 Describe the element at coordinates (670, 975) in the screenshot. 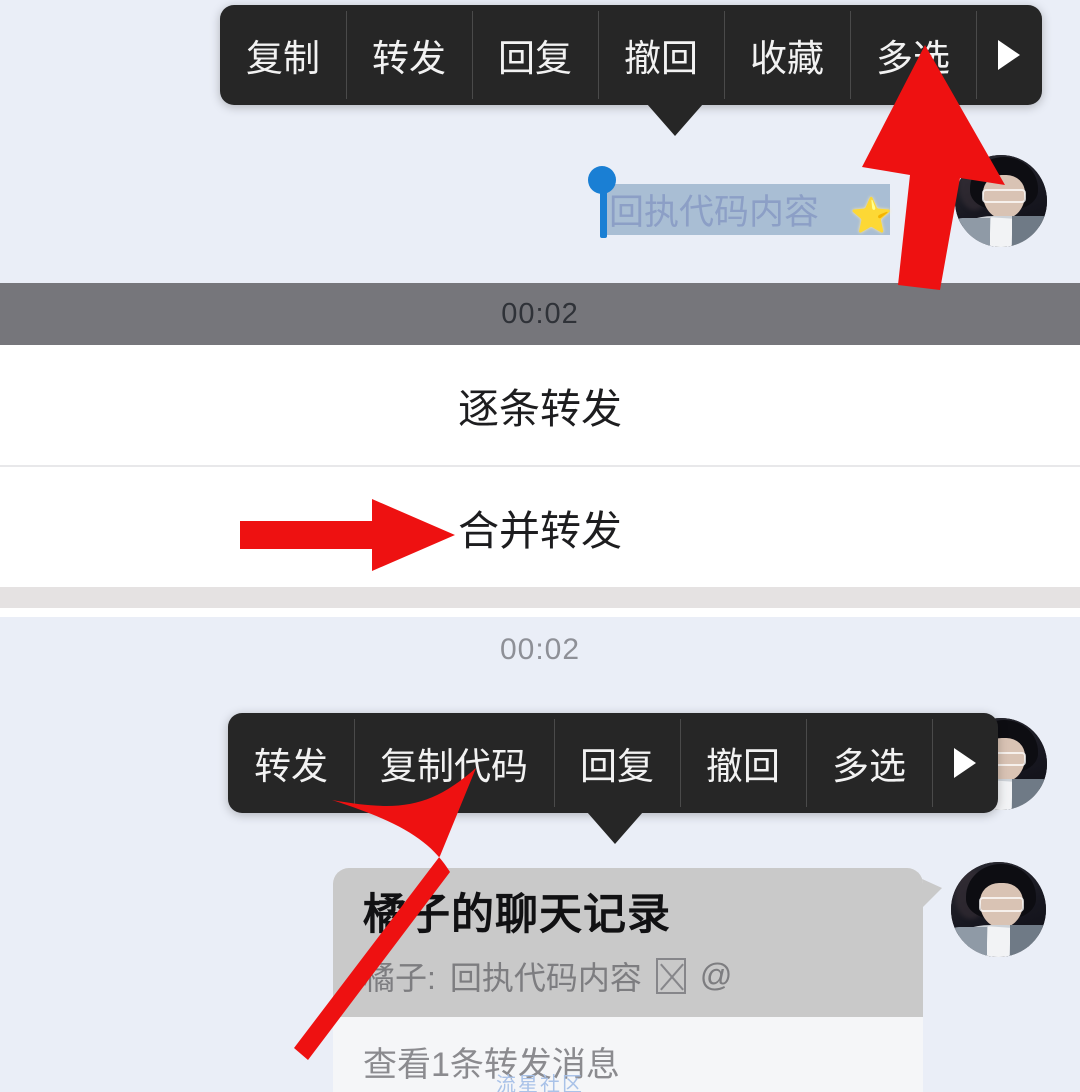

I see `missing-glyph-icon` at that location.